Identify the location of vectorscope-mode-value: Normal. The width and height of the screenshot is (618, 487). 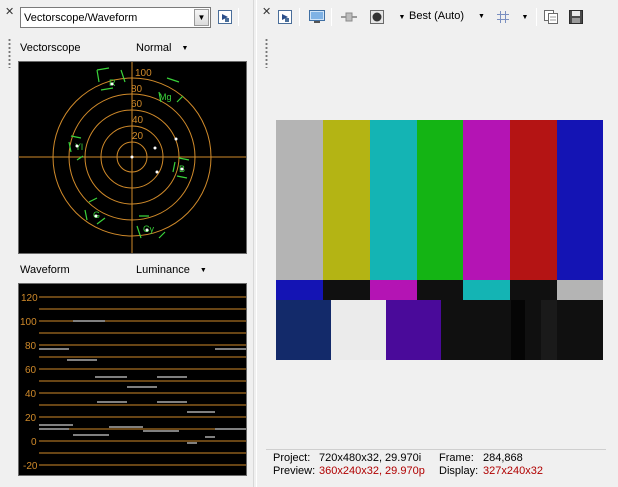
(154, 48).